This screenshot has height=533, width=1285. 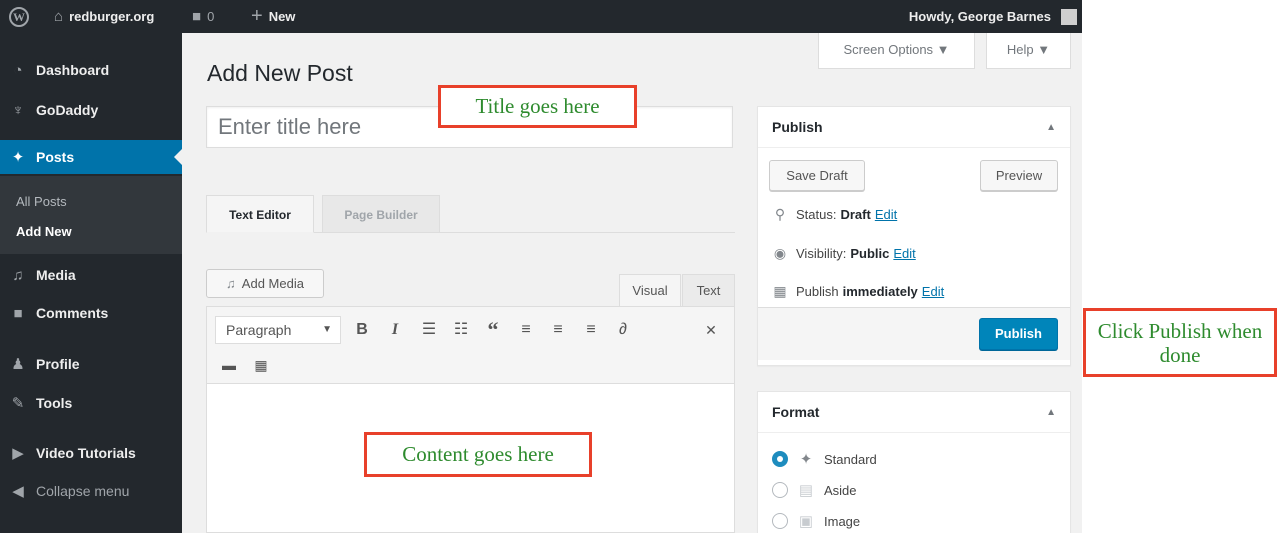 I want to click on radio-aside, so click(x=780, y=490).